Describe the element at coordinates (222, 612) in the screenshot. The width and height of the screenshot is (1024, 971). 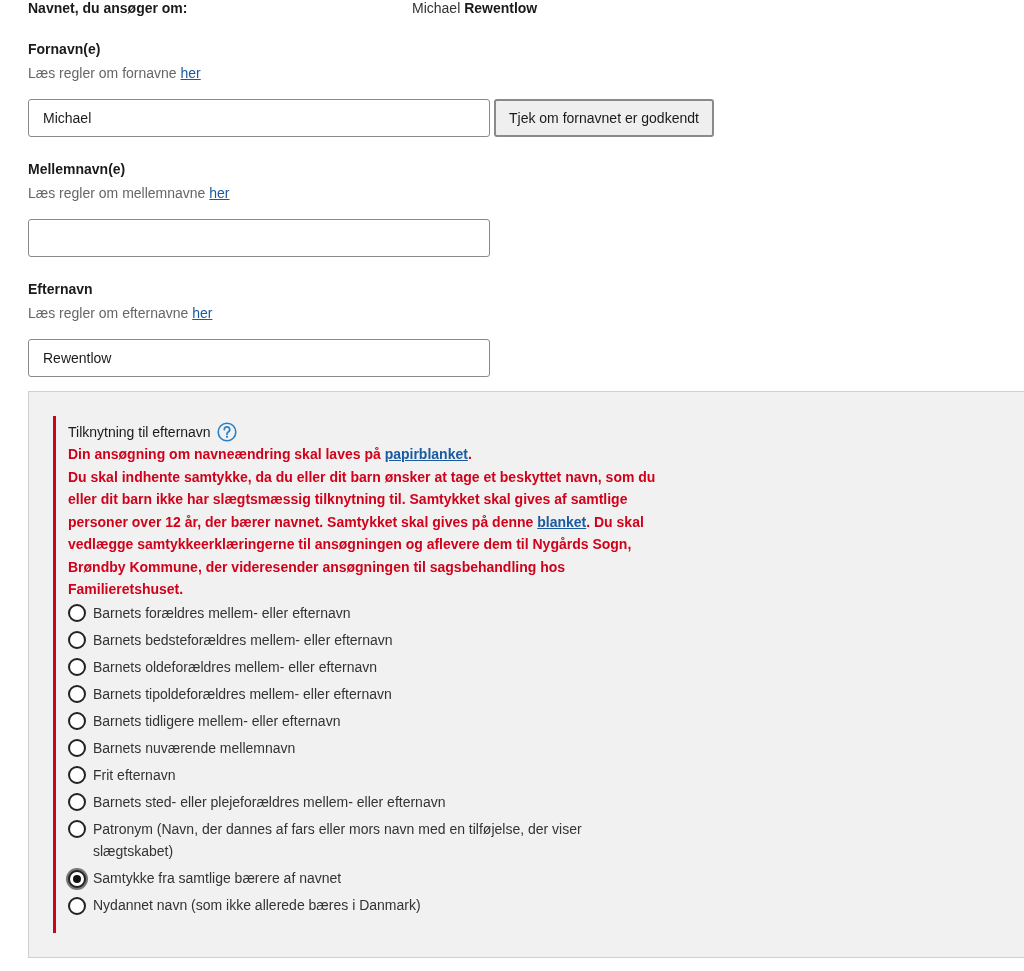
I see `option-label: Barnets forældres mellem- eller efternavn` at that location.